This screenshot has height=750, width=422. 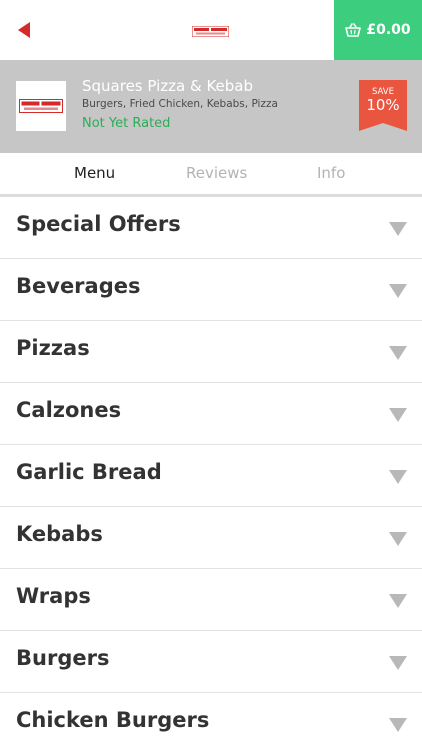 I want to click on menu-category-burgers: Burgers, so click(x=211, y=662).